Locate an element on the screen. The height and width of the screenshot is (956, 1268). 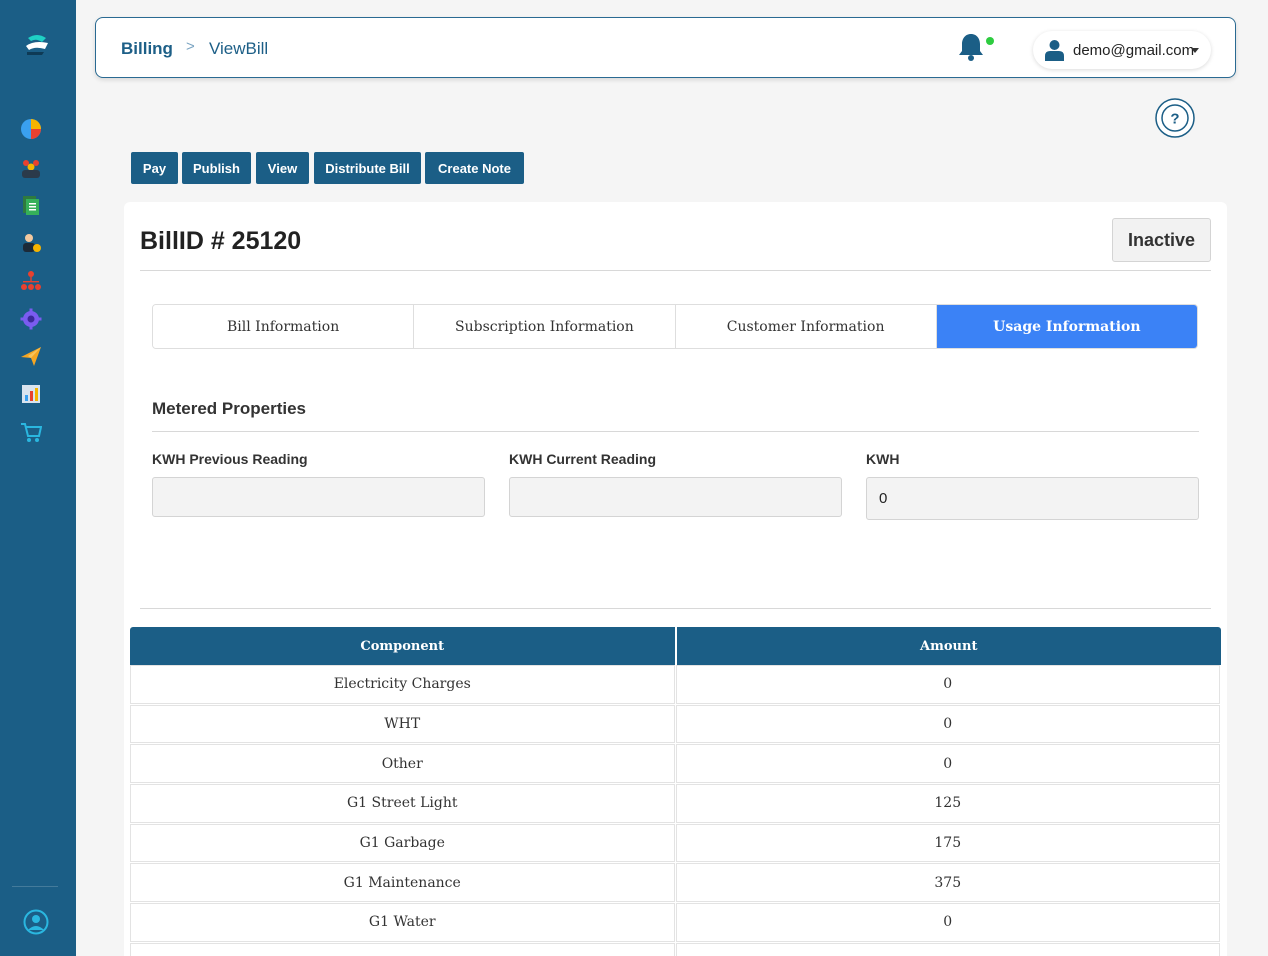
user-email: demo@gmail.com is located at coordinates (1134, 50).